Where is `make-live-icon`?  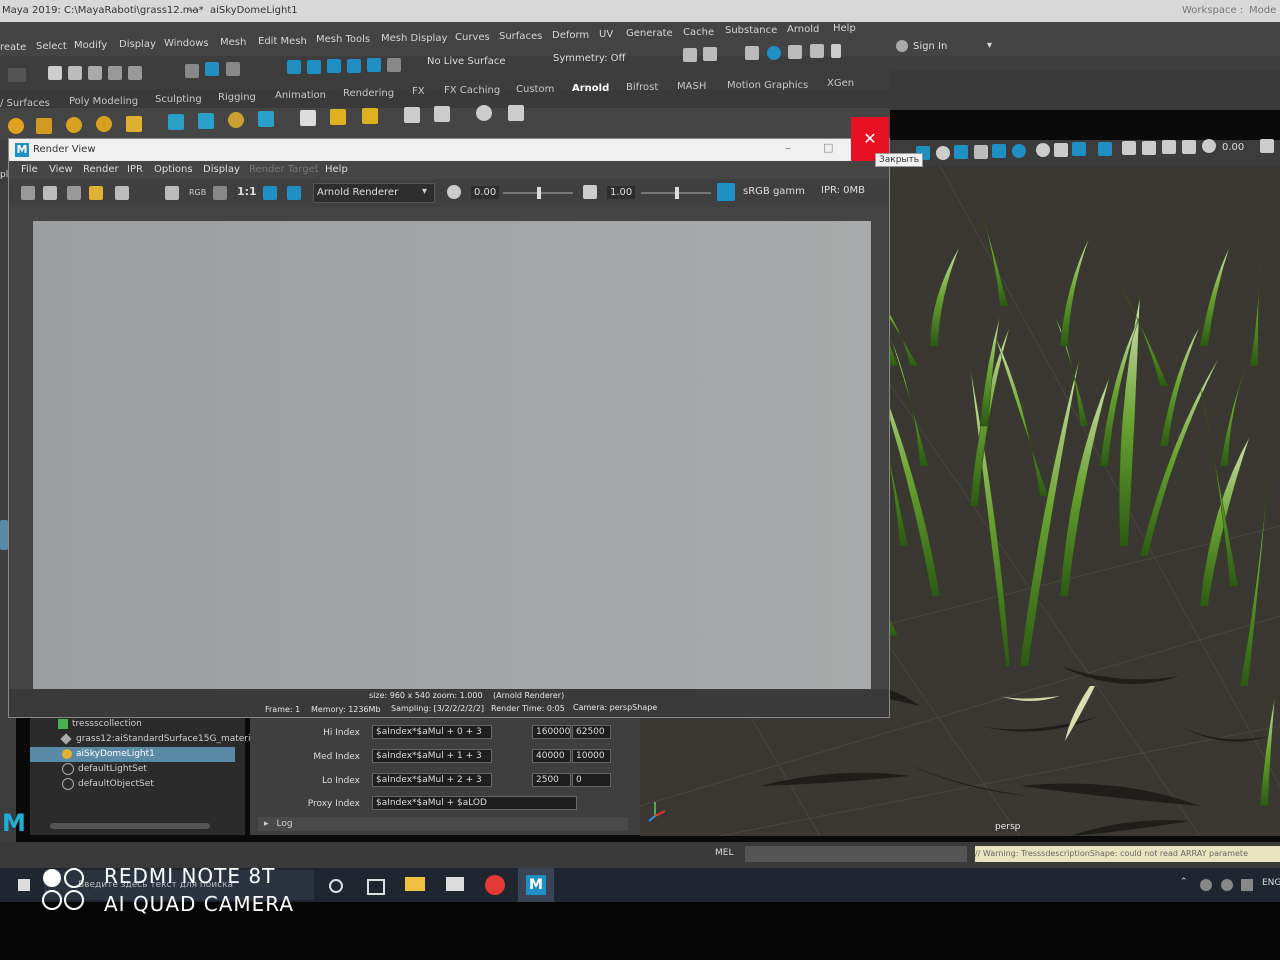 make-live-icon is located at coordinates (394, 65).